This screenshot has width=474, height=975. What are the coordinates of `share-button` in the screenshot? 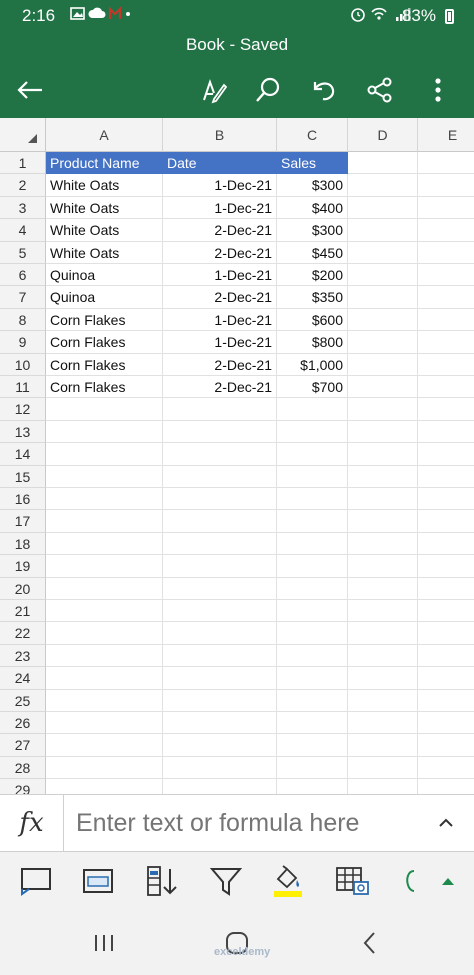 It's located at (380, 90).